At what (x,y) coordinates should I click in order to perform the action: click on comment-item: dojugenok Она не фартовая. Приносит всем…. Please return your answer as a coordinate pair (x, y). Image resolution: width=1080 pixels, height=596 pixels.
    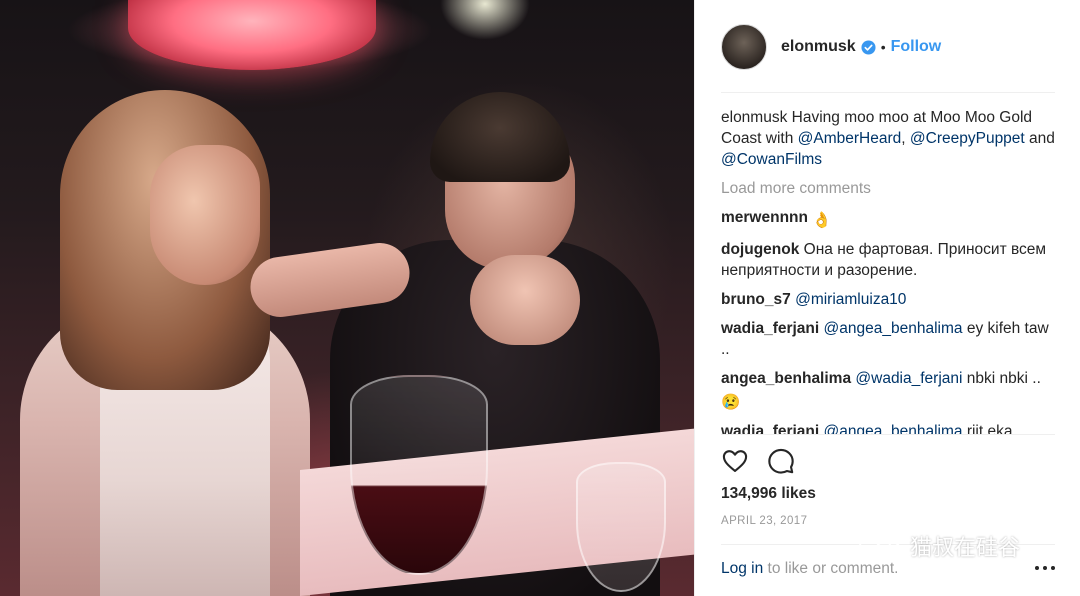
    Looking at the image, I should click on (888, 260).